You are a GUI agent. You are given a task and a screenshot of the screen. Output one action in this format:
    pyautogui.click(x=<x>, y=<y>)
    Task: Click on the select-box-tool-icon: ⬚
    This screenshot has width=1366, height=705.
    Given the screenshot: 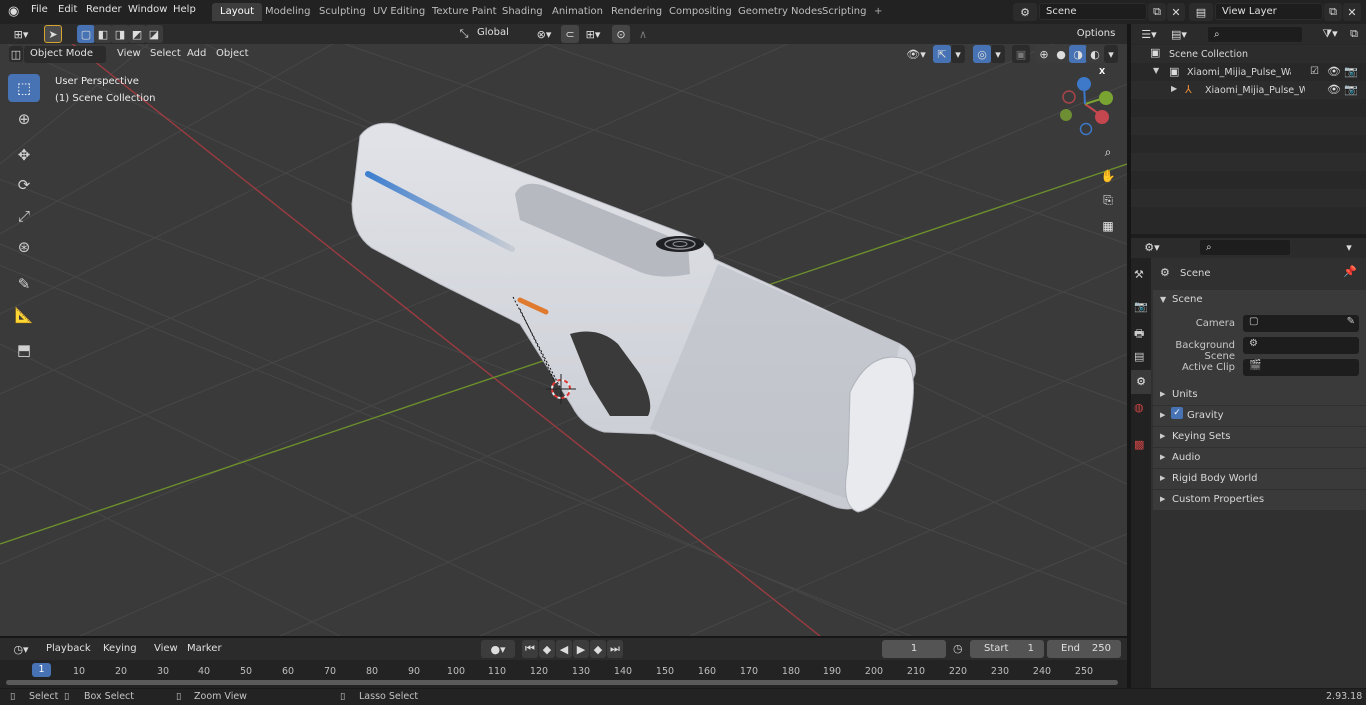 What is the action you would take?
    pyautogui.click(x=24, y=88)
    